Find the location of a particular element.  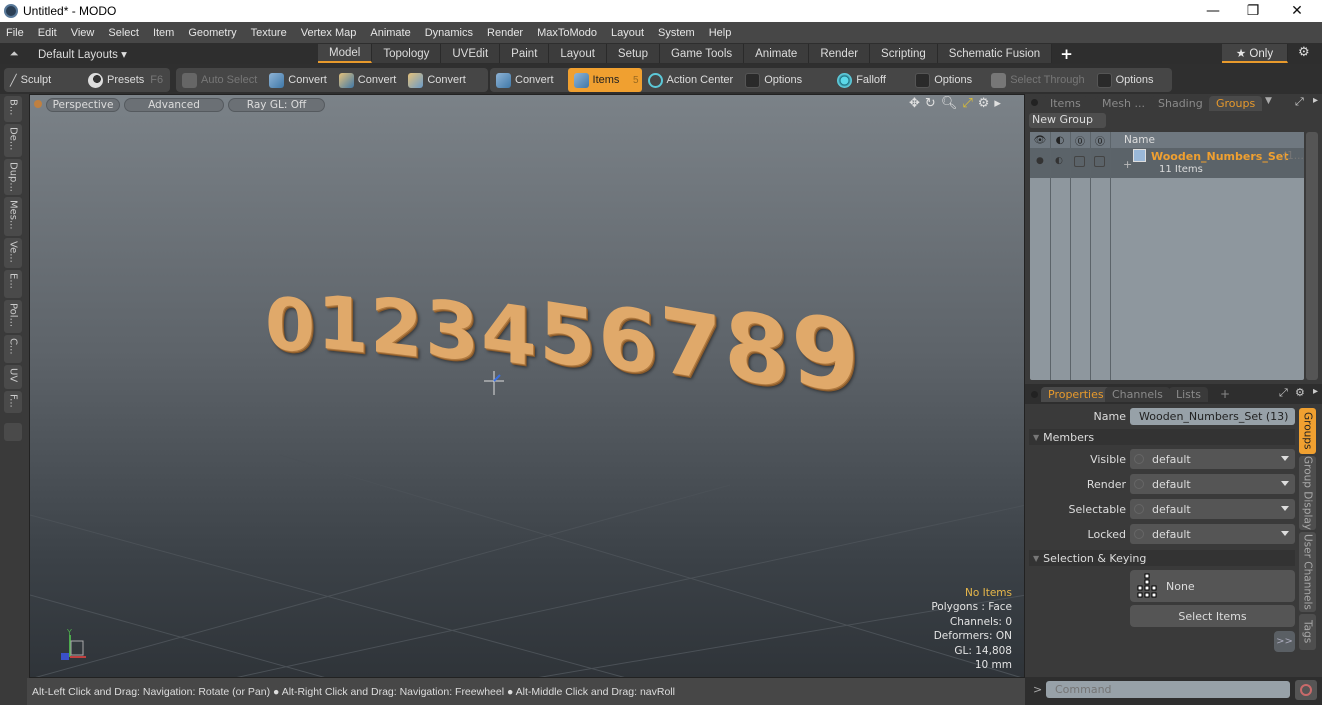

tab-lists: Lists is located at coordinates (1188, 394).